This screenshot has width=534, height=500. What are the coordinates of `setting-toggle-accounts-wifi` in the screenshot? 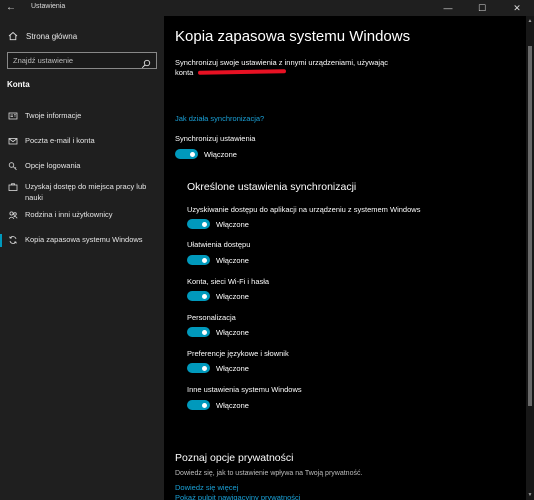 It's located at (198, 296).